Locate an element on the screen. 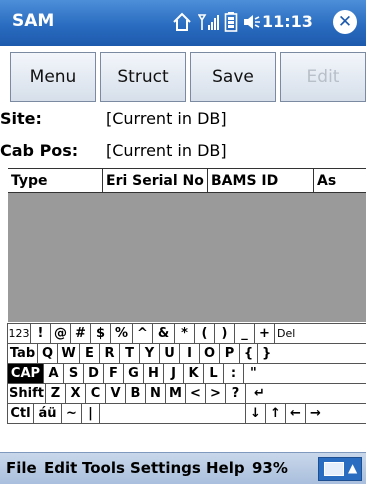 The image size is (366, 484). save-button: Save is located at coordinates (233, 77).